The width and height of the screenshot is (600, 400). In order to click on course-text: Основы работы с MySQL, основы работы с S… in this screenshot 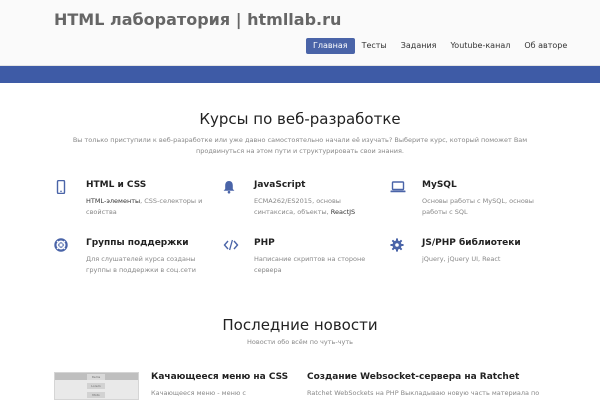, I will do `click(478, 206)`.